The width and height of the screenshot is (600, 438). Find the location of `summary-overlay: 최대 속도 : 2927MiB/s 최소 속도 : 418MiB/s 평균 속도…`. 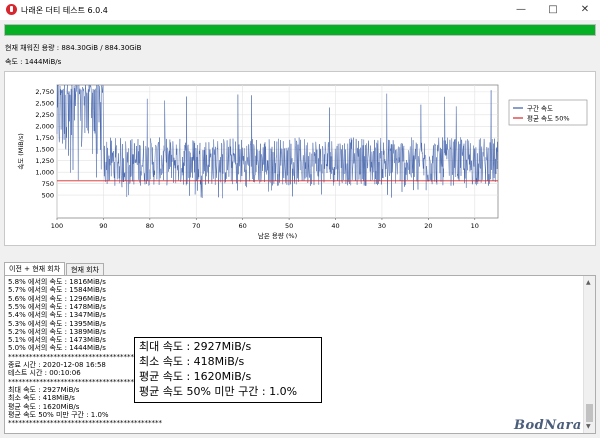

summary-overlay: 최대 속도 : 2927MiB/s 최소 속도 : 418MiB/s 평균 속도… is located at coordinates (228, 370).